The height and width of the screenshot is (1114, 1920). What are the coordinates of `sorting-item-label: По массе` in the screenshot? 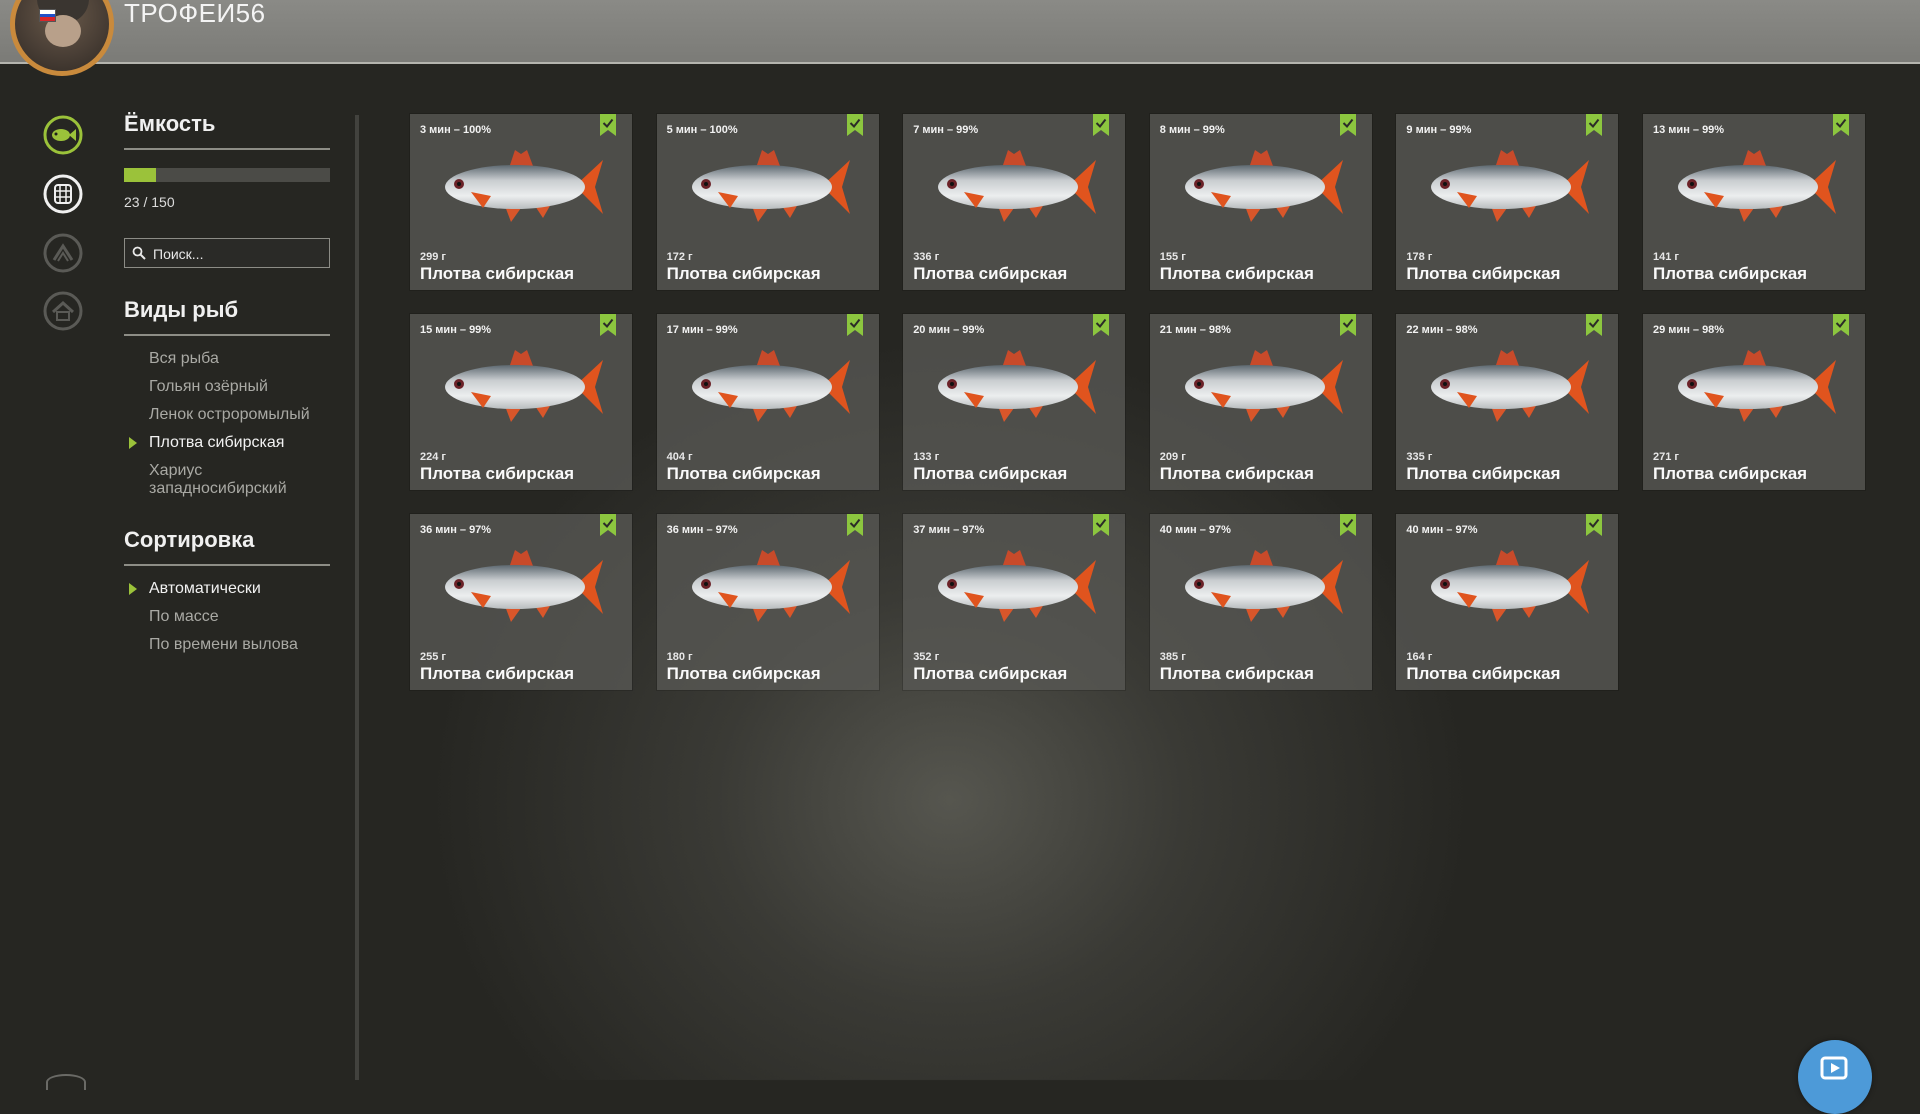 It's located at (184, 616).